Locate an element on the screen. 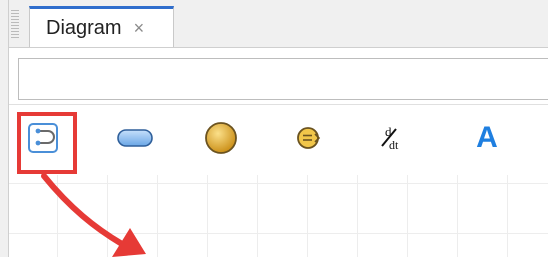 This screenshot has width=548, height=257. event-icon is located at coordinates (308, 138).